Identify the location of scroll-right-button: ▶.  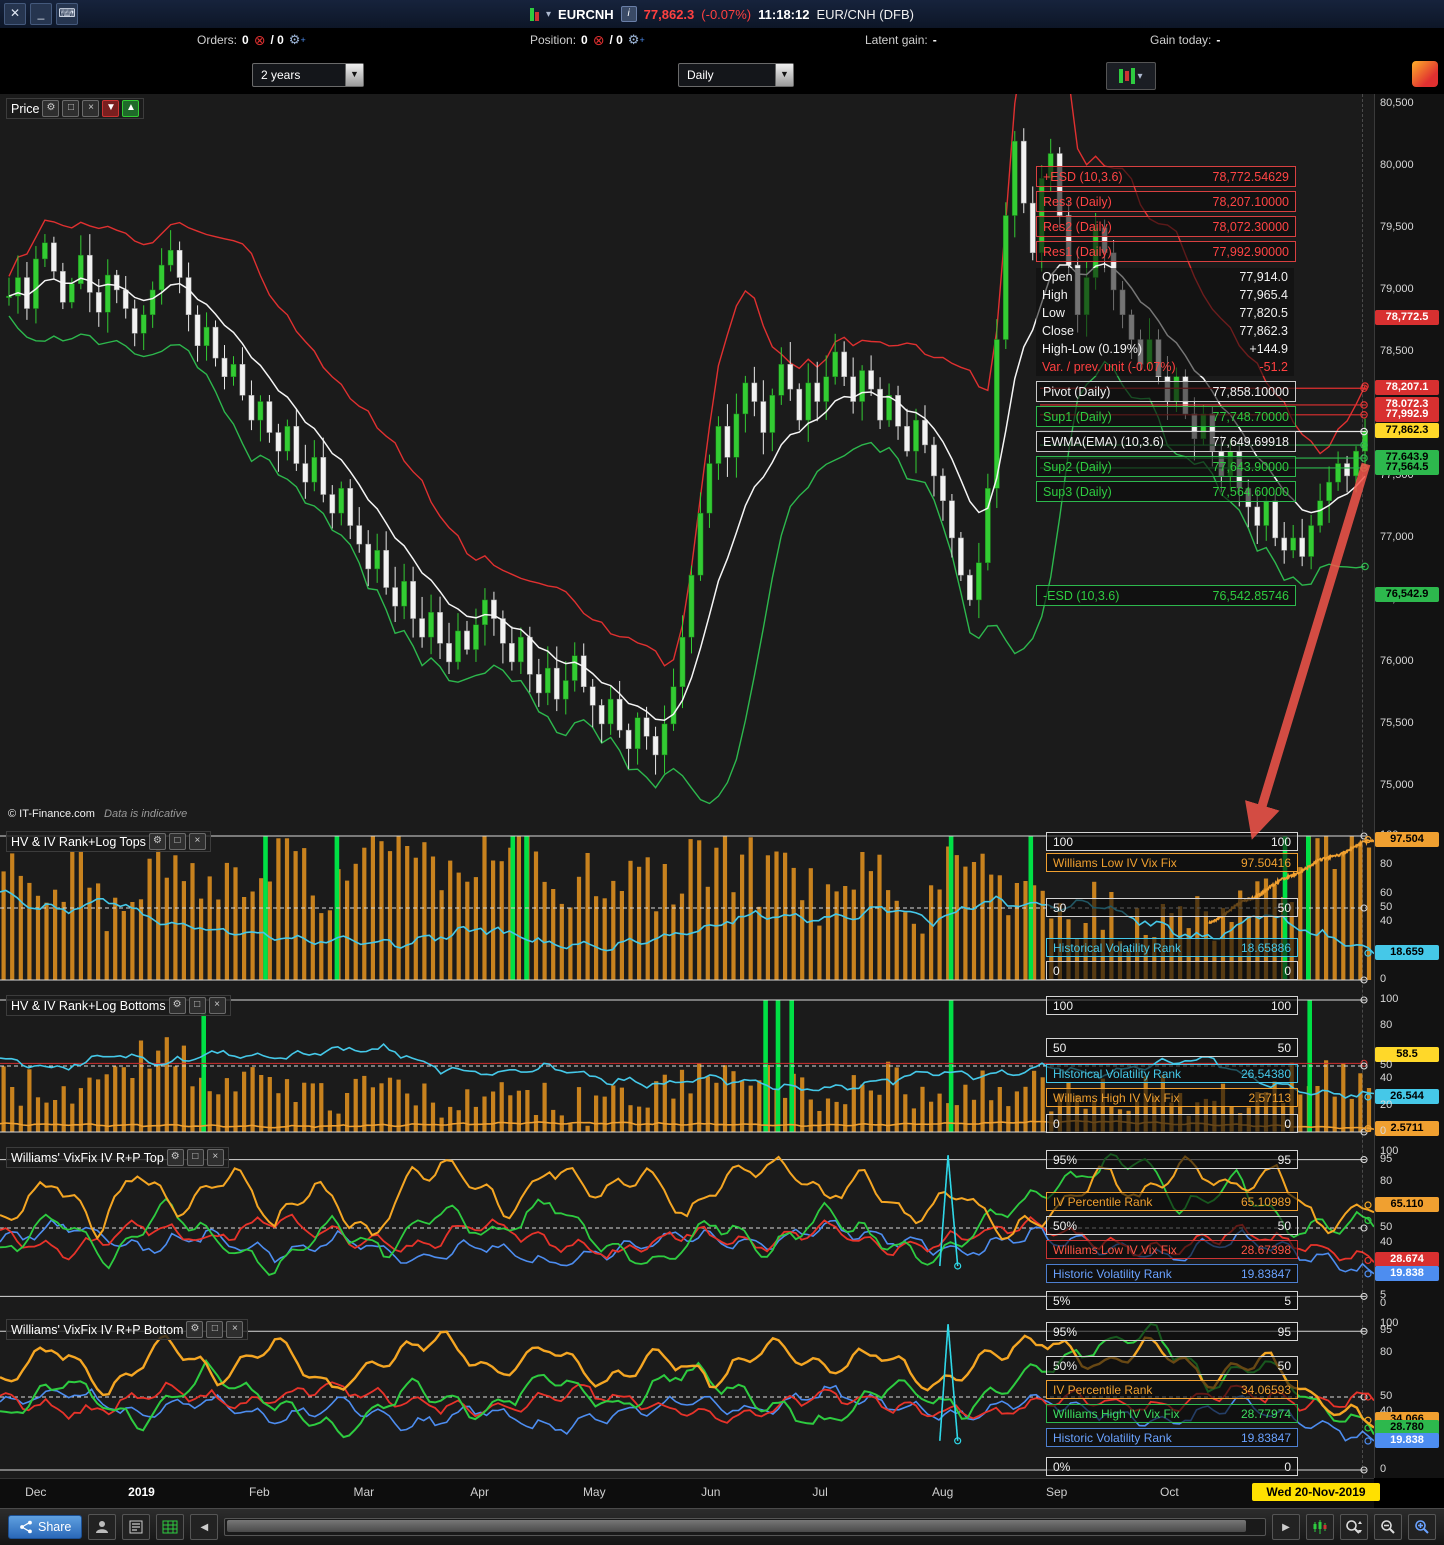
(1286, 1527).